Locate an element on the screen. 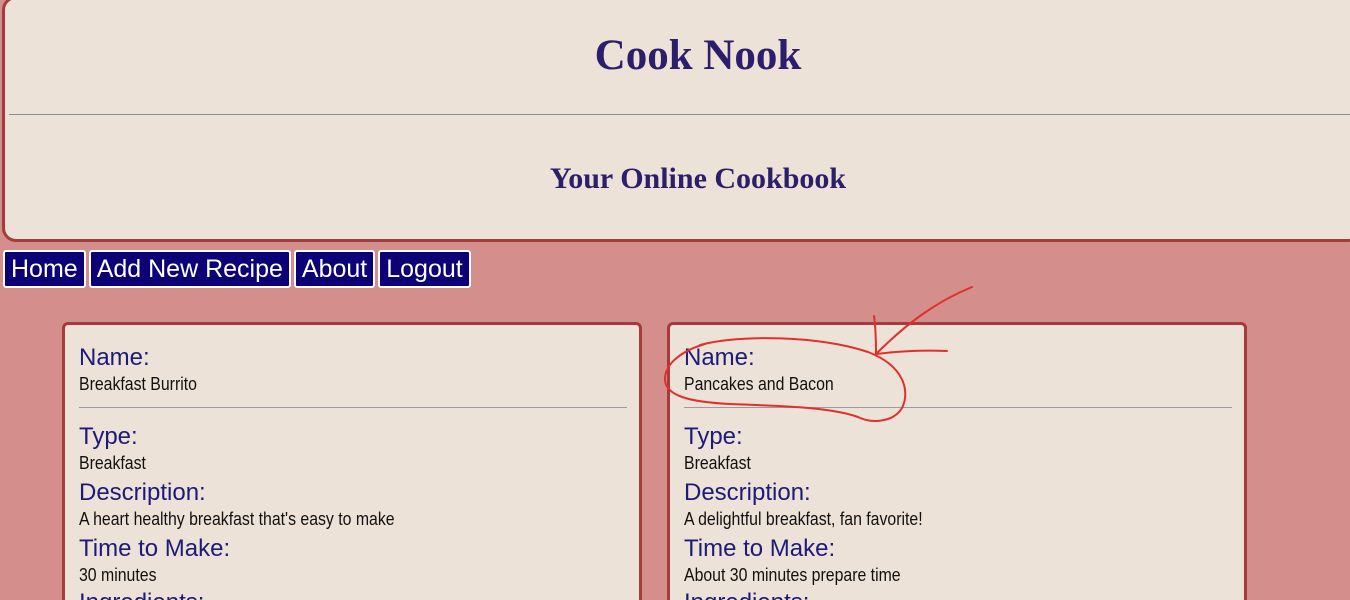 The width and height of the screenshot is (1350, 600). nav-add-recipe-button: Add New Recipe is located at coordinates (189, 269).